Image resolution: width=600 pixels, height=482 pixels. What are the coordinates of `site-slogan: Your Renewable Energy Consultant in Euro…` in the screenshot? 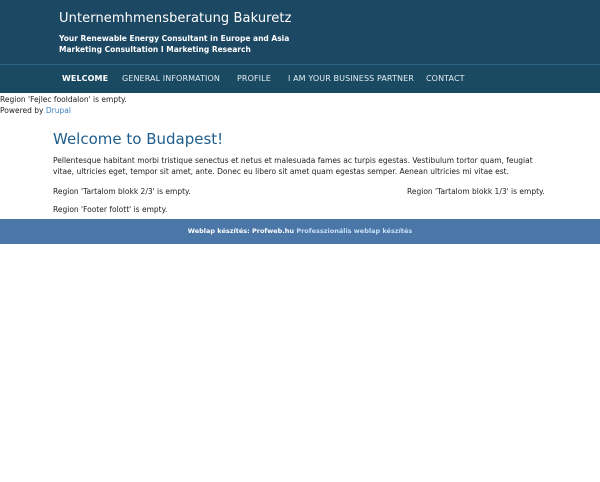 It's located at (209, 44).